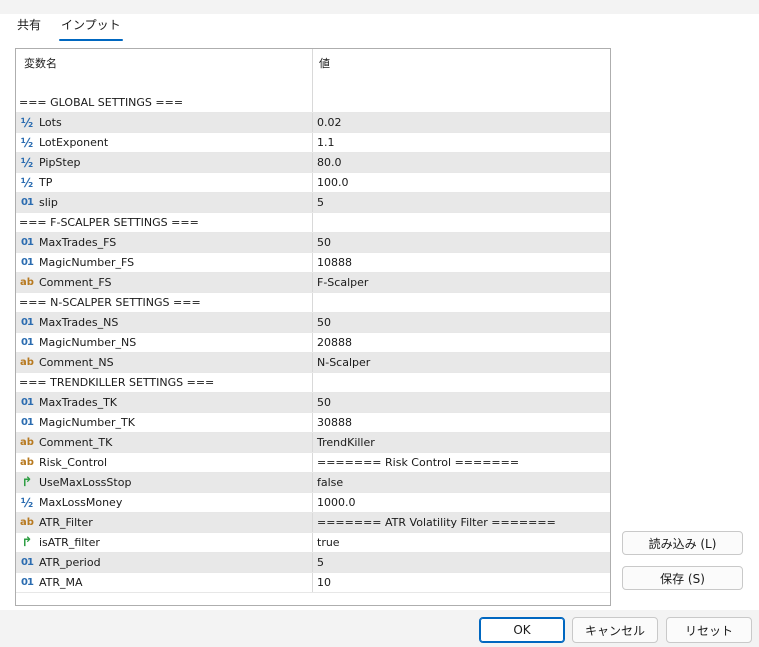  I want to click on variable-value: TrendKiller, so click(346, 442).